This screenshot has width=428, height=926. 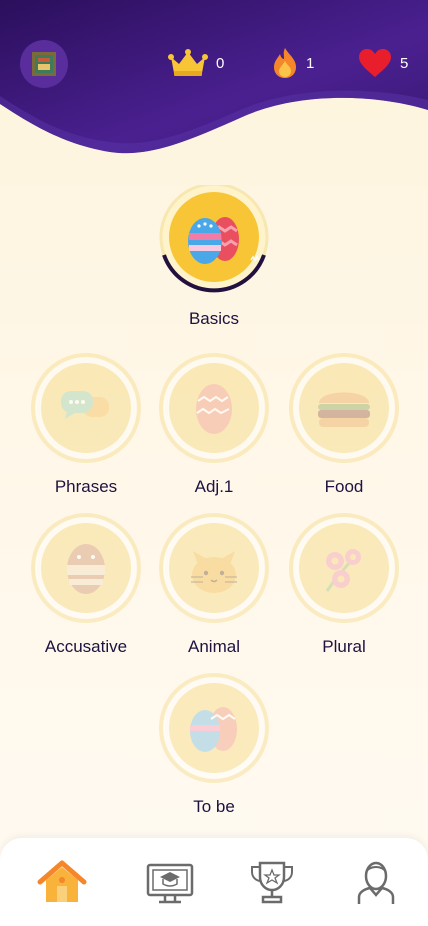 What do you see at coordinates (214, 486) in the screenshot?
I see `skill-adj1-label: Adj.1` at bounding box center [214, 486].